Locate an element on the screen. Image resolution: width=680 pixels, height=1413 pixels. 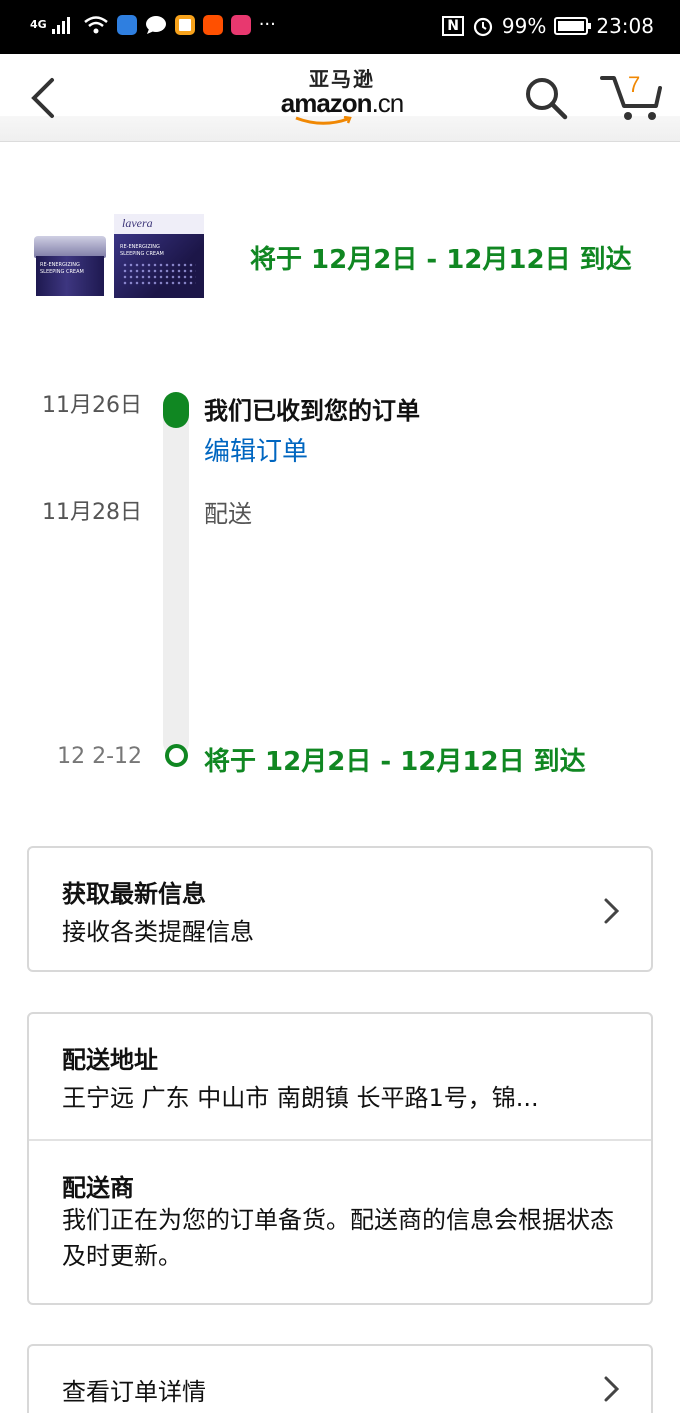
timeline-end-marker is located at coordinates (176, 755).